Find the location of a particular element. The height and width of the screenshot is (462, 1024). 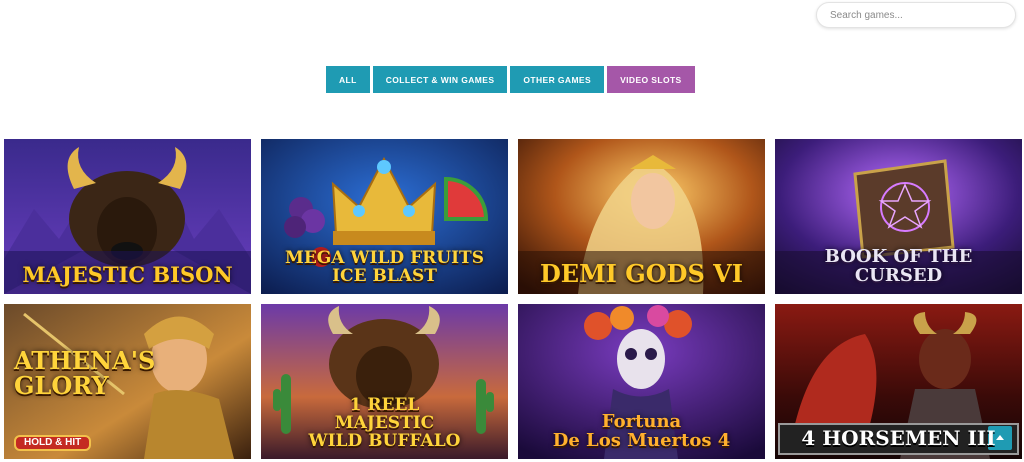

filter-other-games: OTHER GAMES is located at coordinates (557, 79).